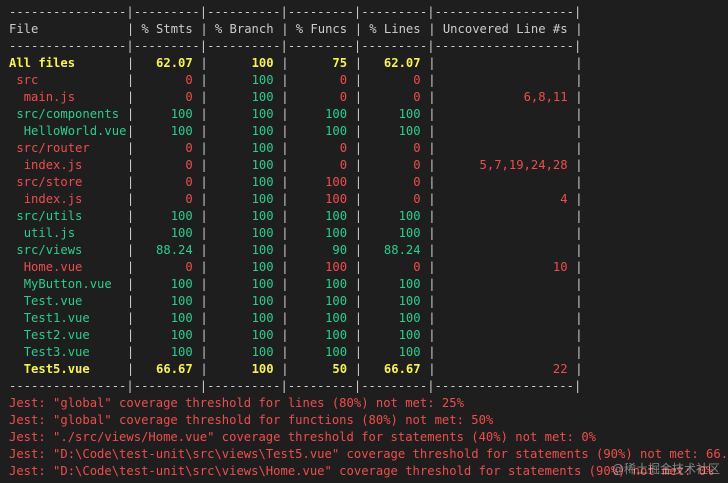 The width and height of the screenshot is (728, 483). Describe the element at coordinates (67, 284) in the screenshot. I see `cell-file: MyButton.vue` at that location.